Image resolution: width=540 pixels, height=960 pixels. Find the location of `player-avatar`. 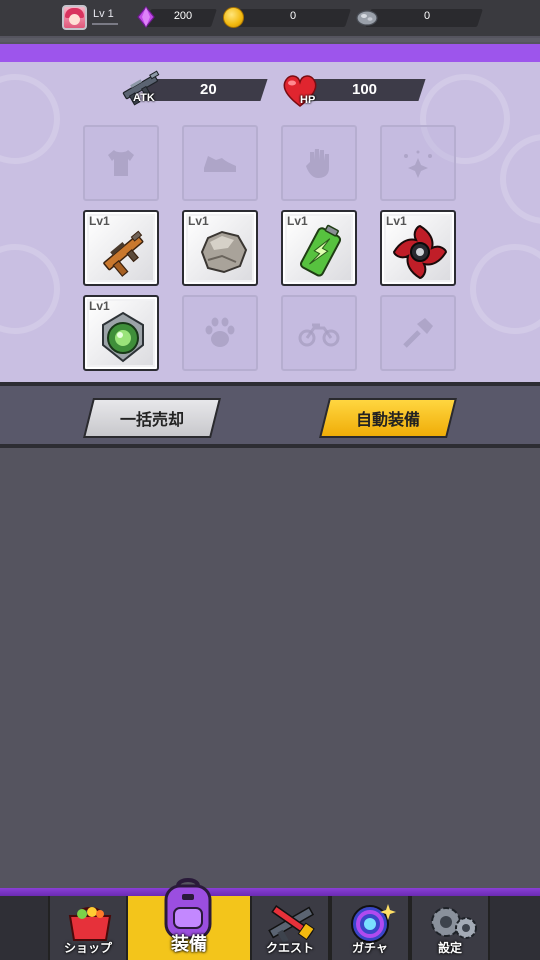

player-avatar is located at coordinates (74, 17).